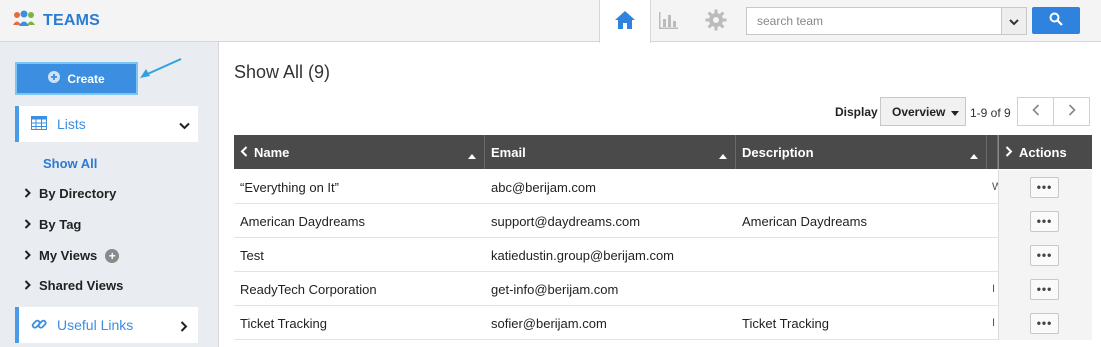 This screenshot has width=1101, height=347. Describe the element at coordinates (955, 112) in the screenshot. I see `caret-down-icon` at that location.